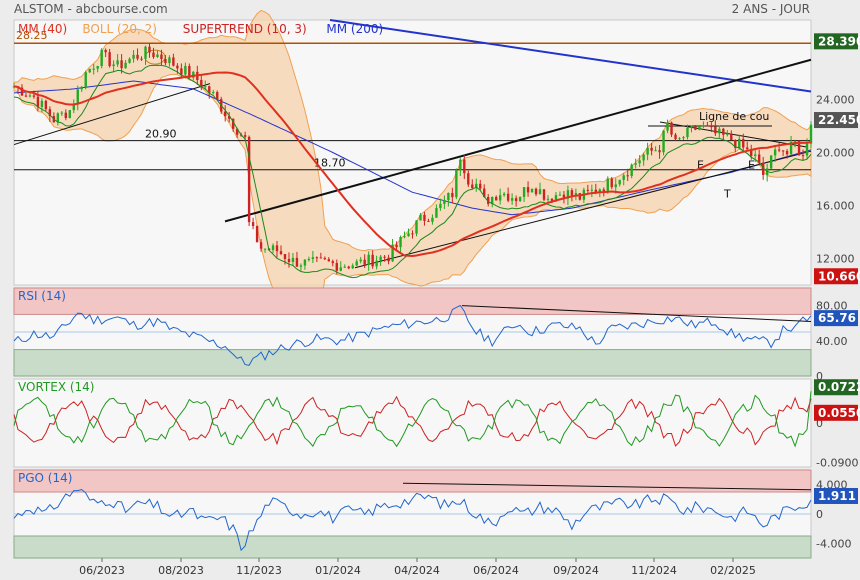 This screenshot has width=860, height=580. What do you see at coordinates (835, 206) in the screenshot?
I see `price-y-tick: 16.000` at bounding box center [835, 206].